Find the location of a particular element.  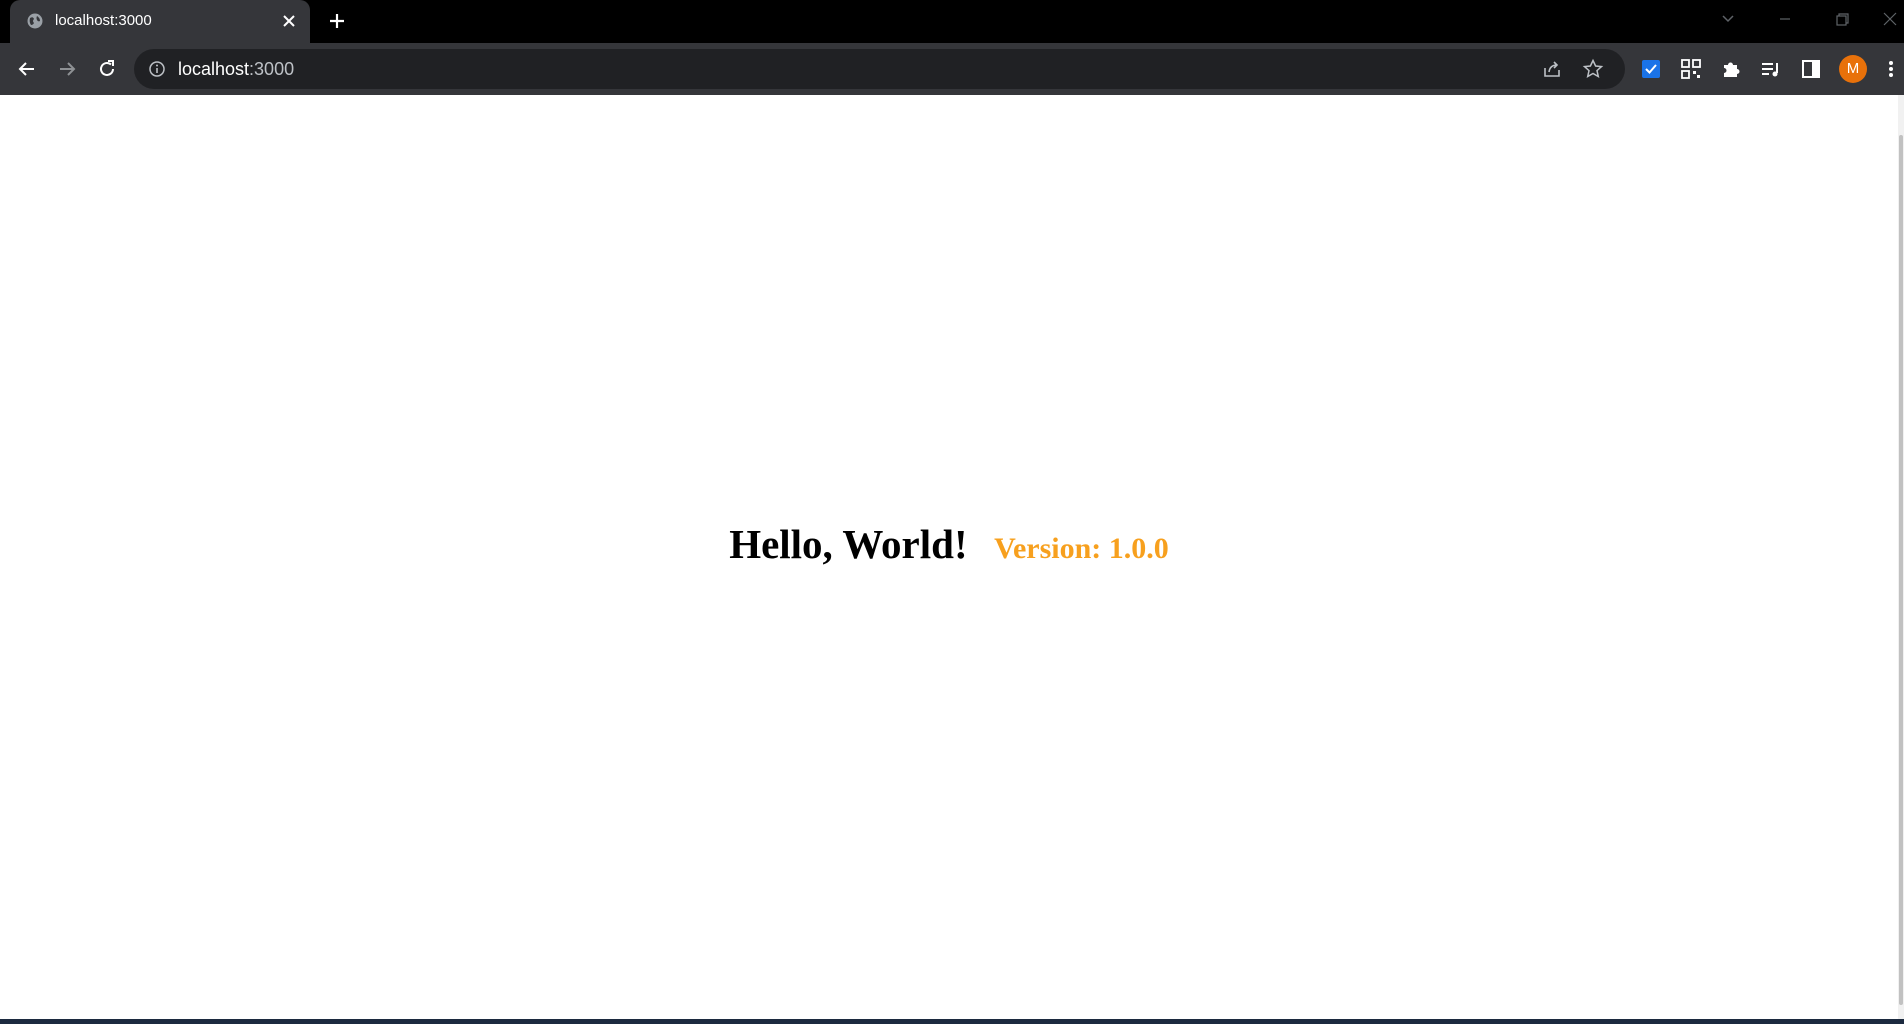

reload-button is located at coordinates (107, 69).